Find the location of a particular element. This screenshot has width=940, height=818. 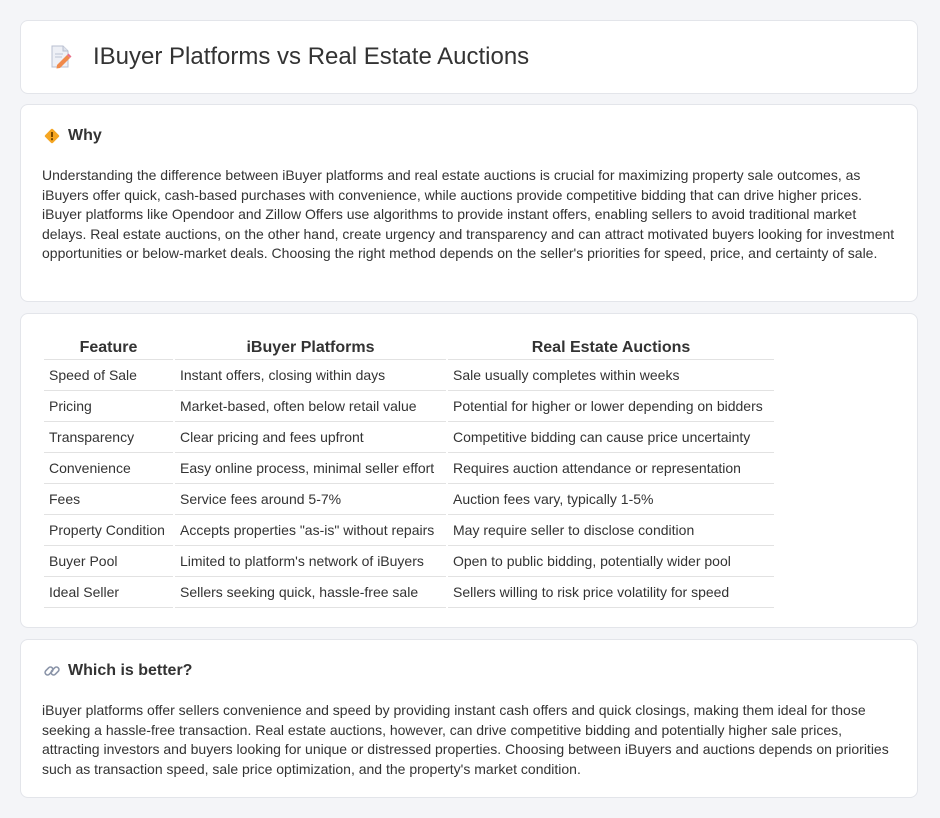

ibuyer-cell: Limited to platform's network of iBuyers is located at coordinates (310, 561).